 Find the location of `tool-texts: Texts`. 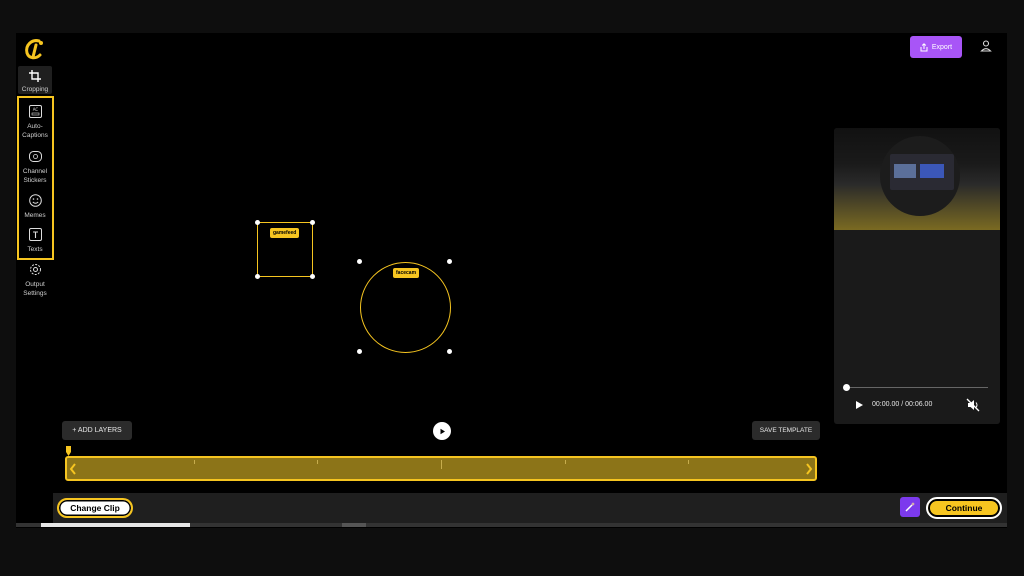

tool-texts: Texts is located at coordinates (35, 240).